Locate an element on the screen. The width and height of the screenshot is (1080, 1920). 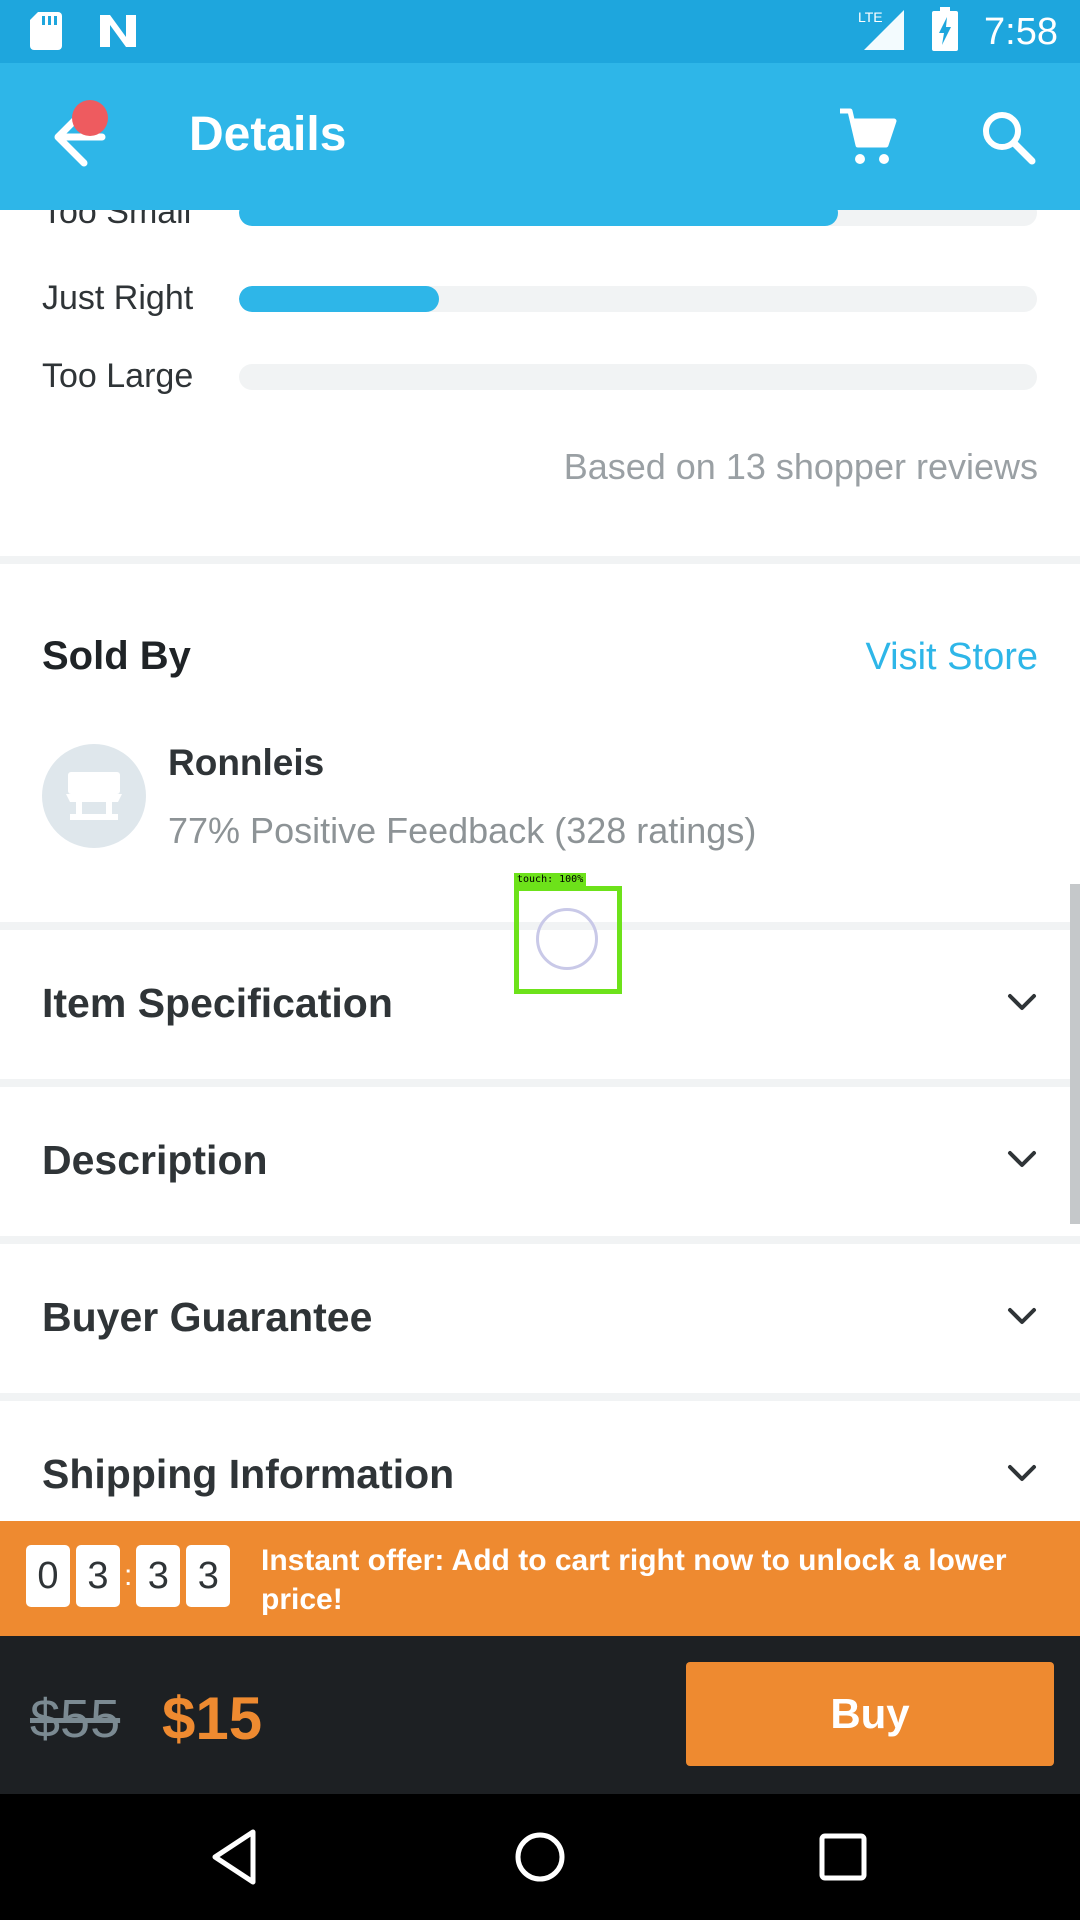
search-button is located at coordinates (1008, 137).